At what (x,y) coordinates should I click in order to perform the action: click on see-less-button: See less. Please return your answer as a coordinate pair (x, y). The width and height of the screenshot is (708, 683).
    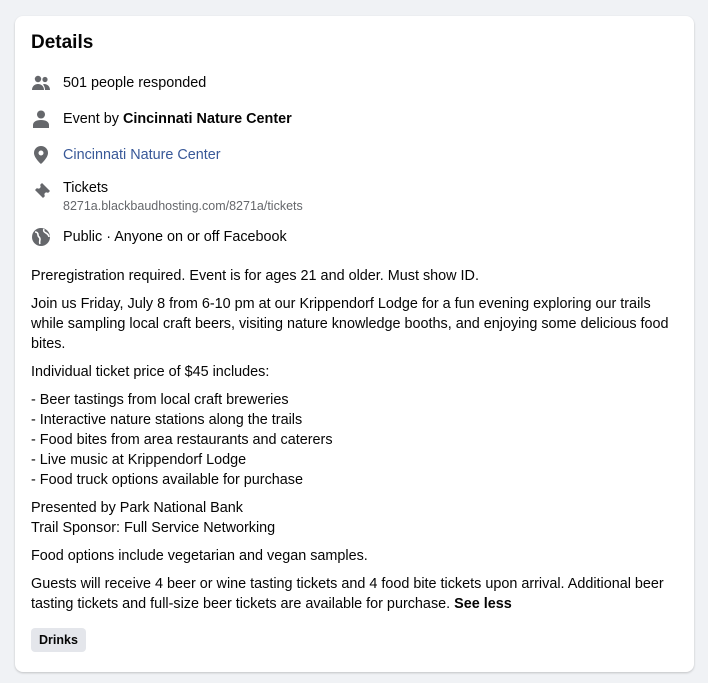
    Looking at the image, I should click on (483, 604).